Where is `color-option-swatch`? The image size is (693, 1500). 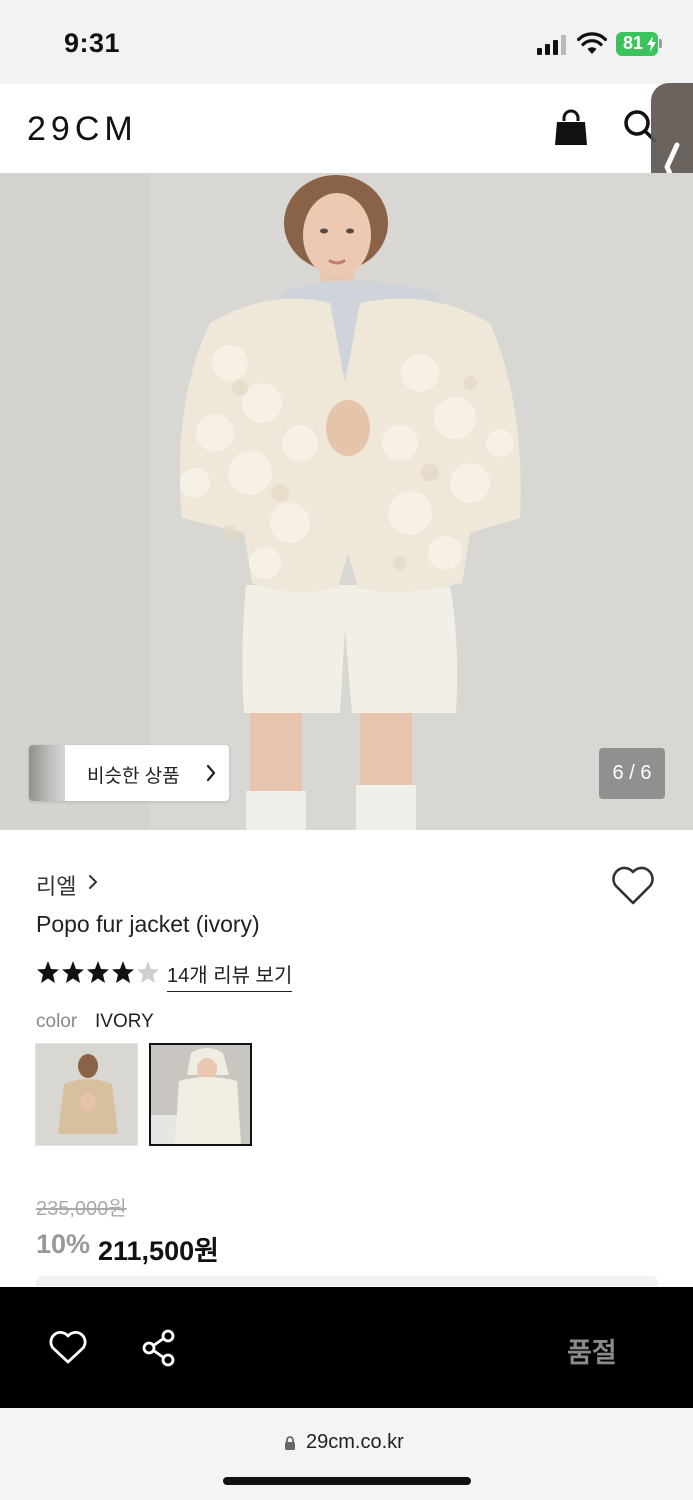
color-option-swatch is located at coordinates (86, 1094).